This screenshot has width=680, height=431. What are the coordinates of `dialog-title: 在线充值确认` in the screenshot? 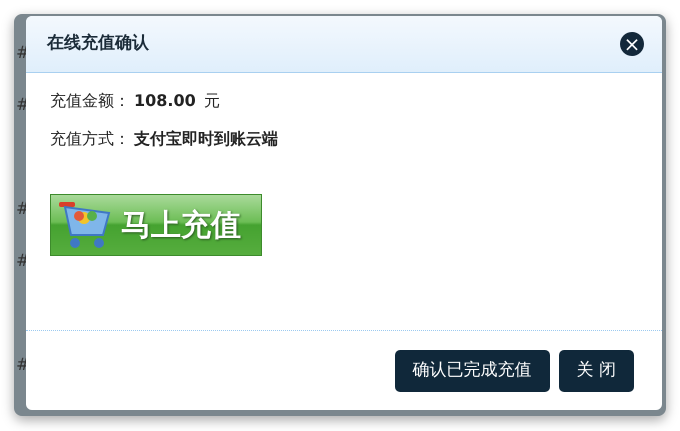 It's located at (98, 44).